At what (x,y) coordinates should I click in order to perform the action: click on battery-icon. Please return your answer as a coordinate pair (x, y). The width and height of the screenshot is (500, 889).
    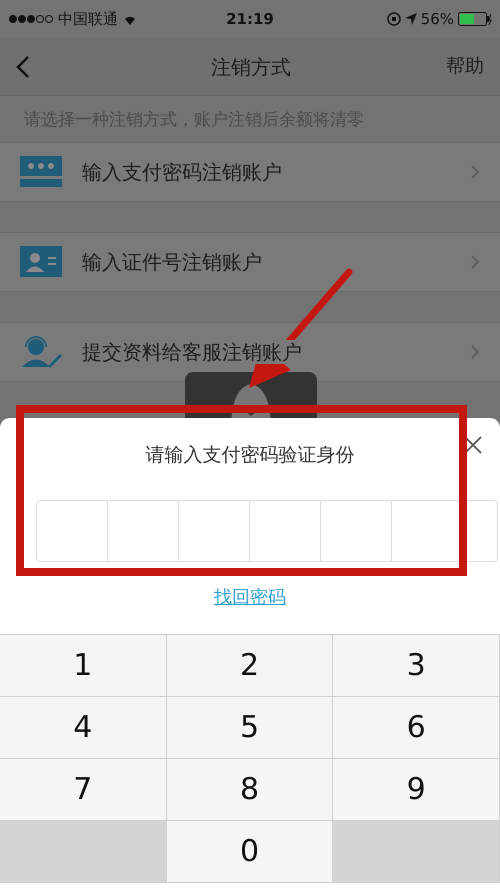
    Looking at the image, I should click on (475, 19).